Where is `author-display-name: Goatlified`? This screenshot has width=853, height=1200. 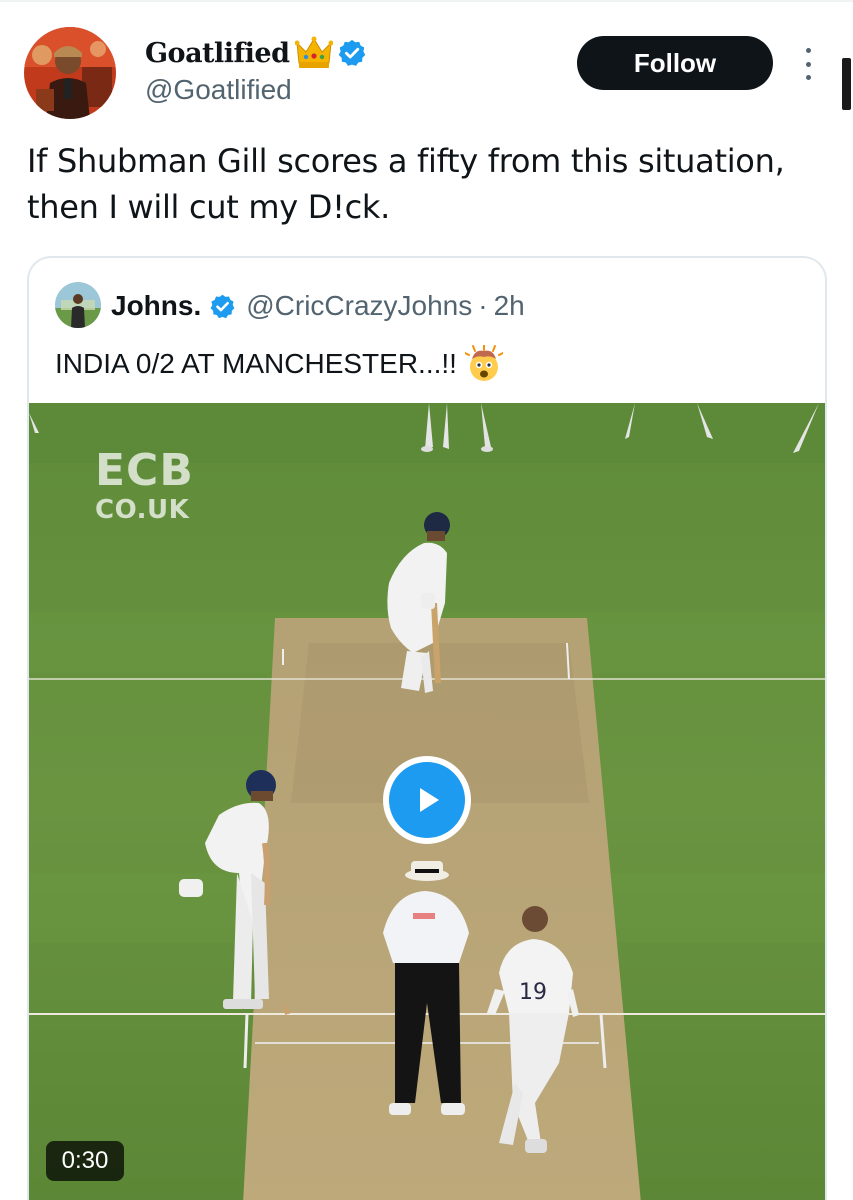 author-display-name: Goatlified is located at coordinates (217, 53).